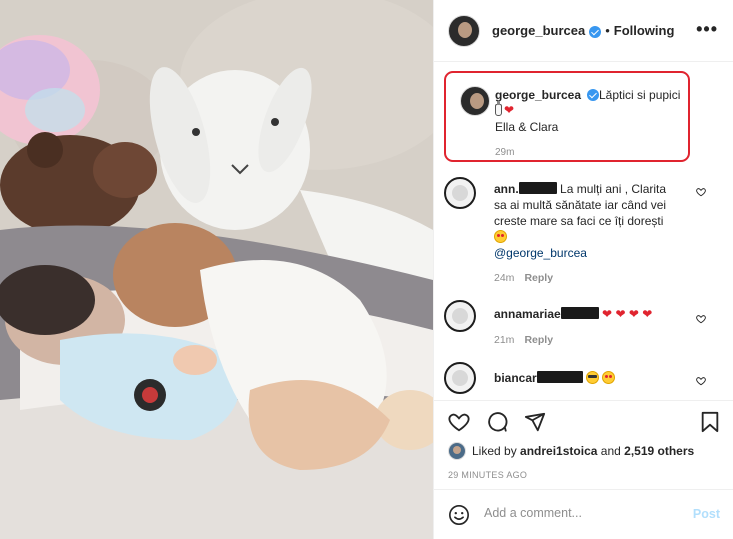 This screenshot has width=733, height=539. I want to click on comment-meta: 24m Reply, so click(523, 278).